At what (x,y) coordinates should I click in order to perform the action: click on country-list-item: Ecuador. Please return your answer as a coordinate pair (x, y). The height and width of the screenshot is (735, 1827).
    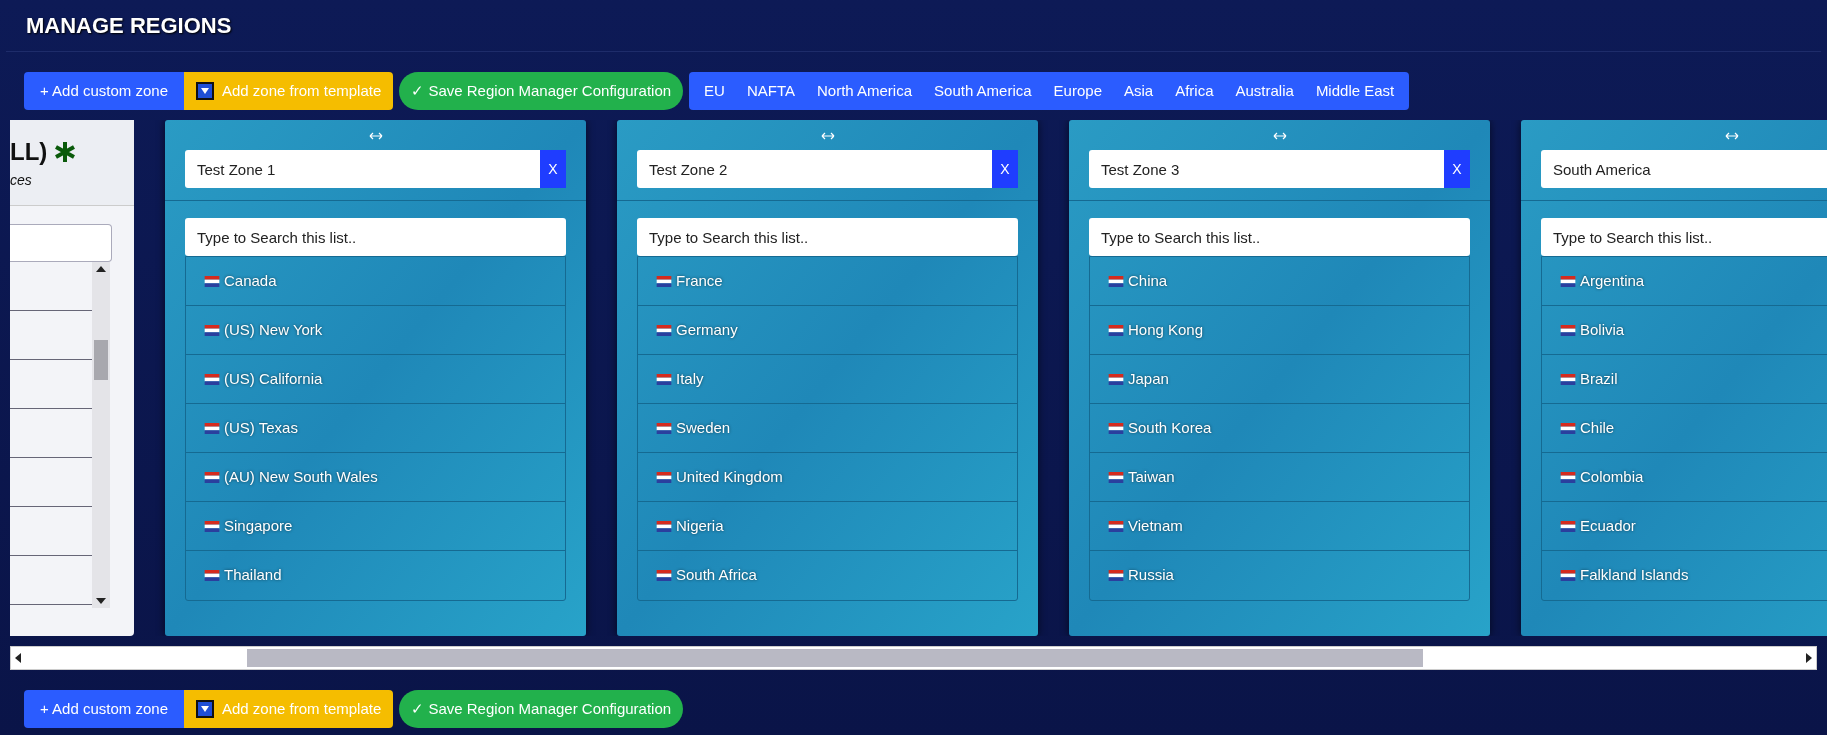
    Looking at the image, I should click on (1608, 526).